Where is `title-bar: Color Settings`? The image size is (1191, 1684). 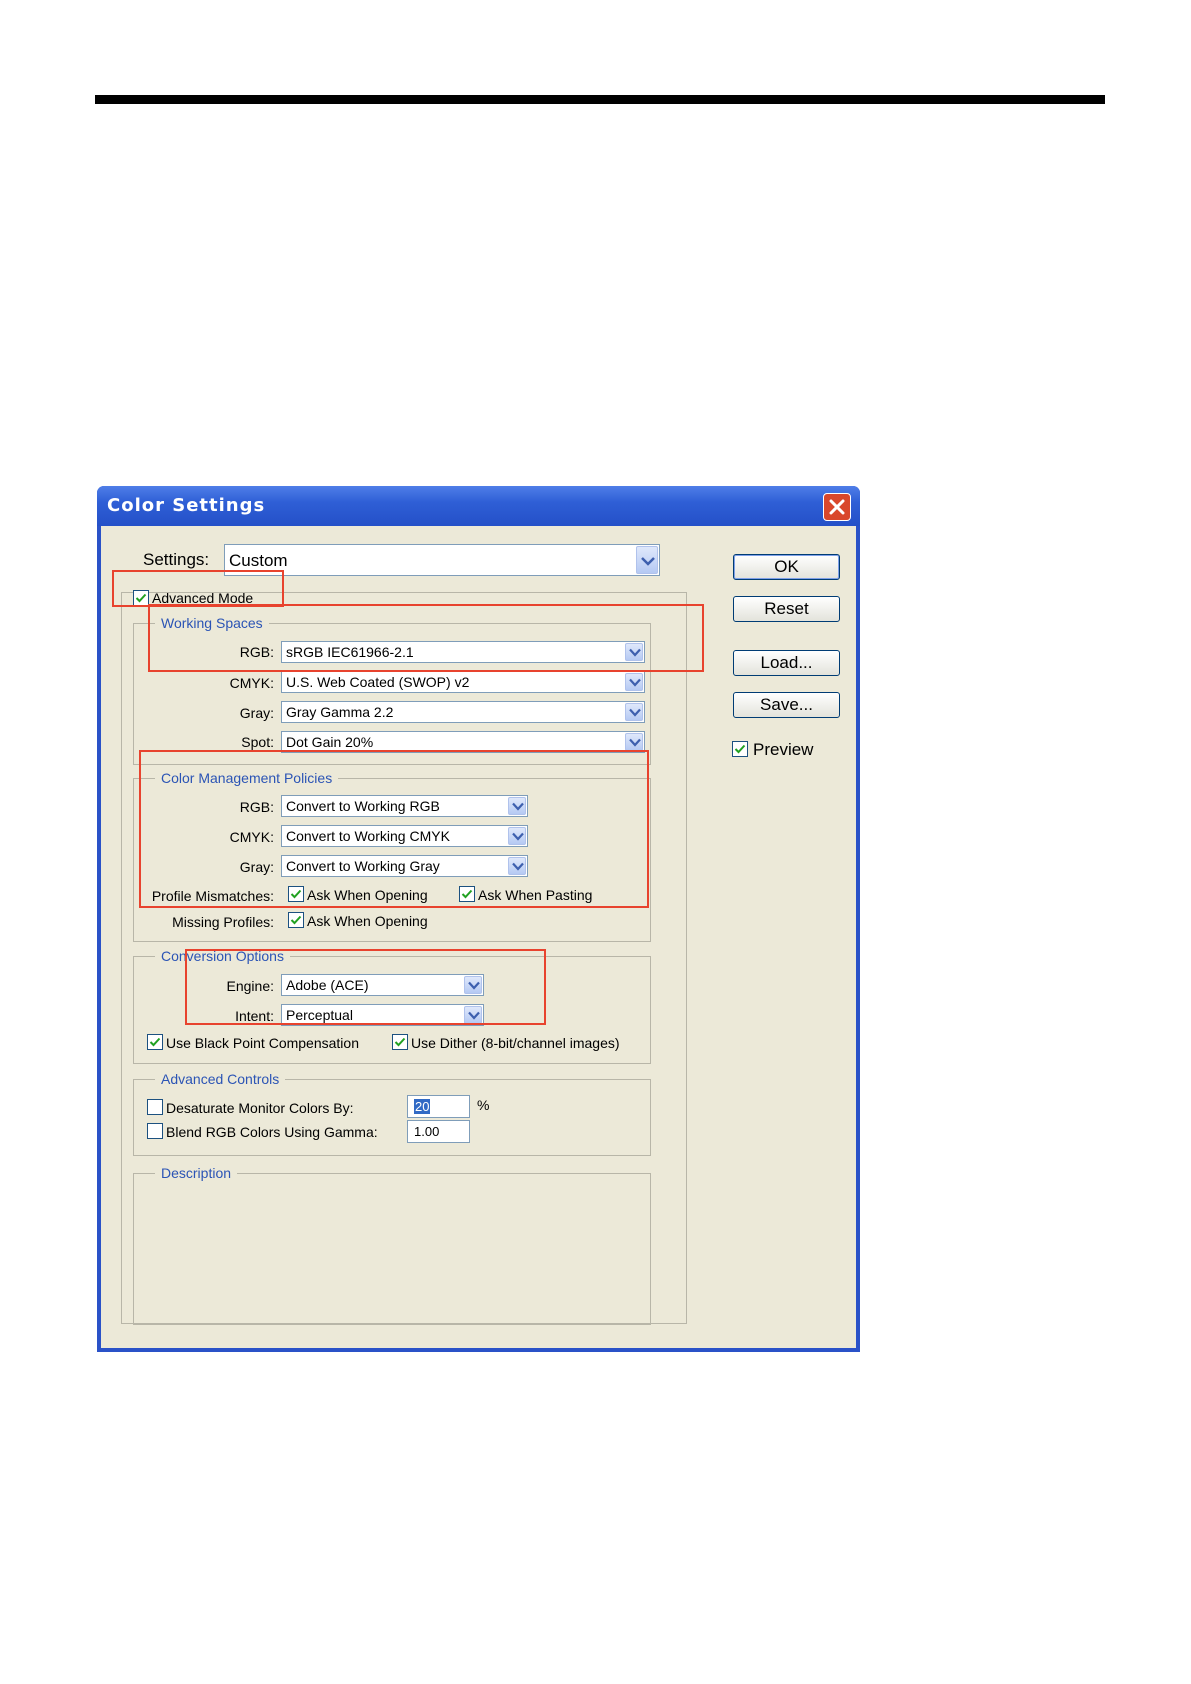 title-bar: Color Settings is located at coordinates (478, 506).